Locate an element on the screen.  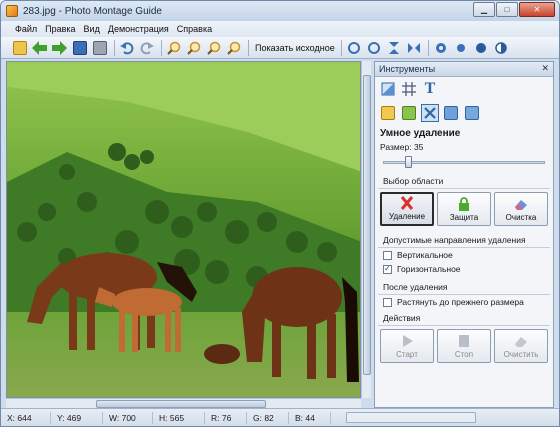
horizontal-checkbox: ✓ is located at coordinates (387, 269).